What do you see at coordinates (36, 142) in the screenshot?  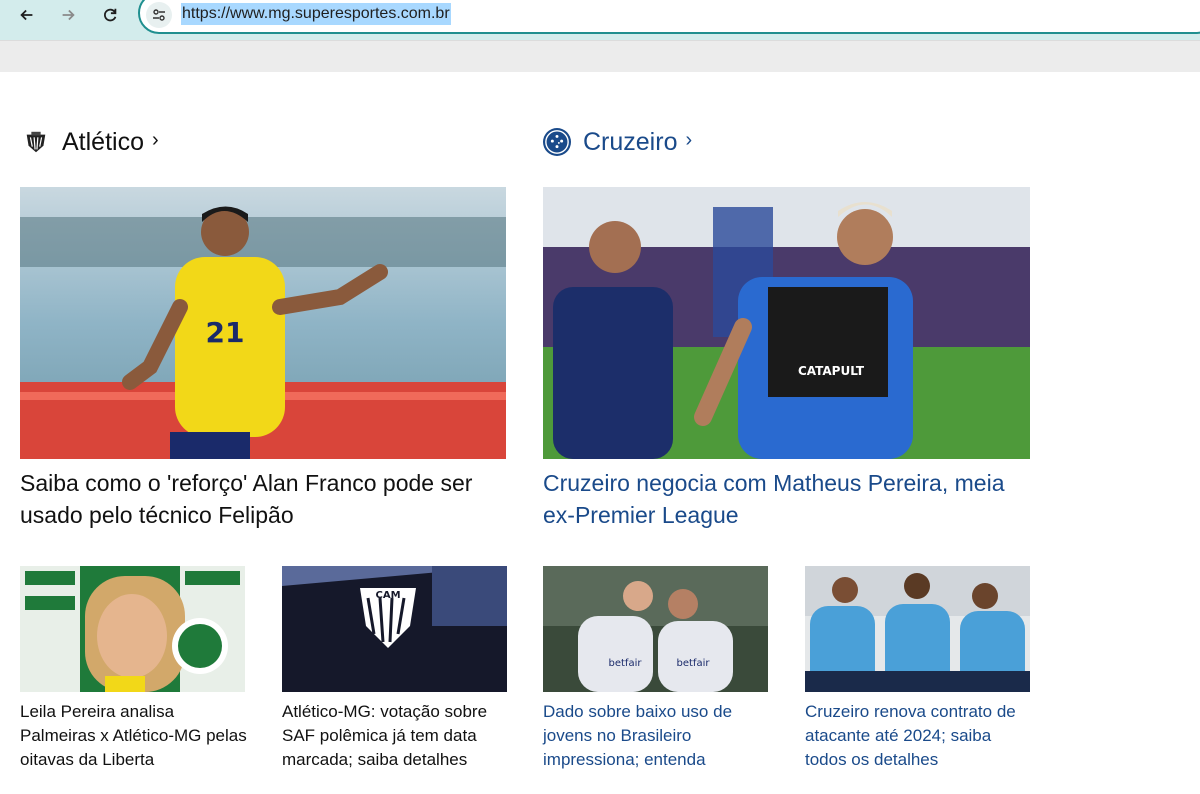 I see `atletico-crest-icon` at bounding box center [36, 142].